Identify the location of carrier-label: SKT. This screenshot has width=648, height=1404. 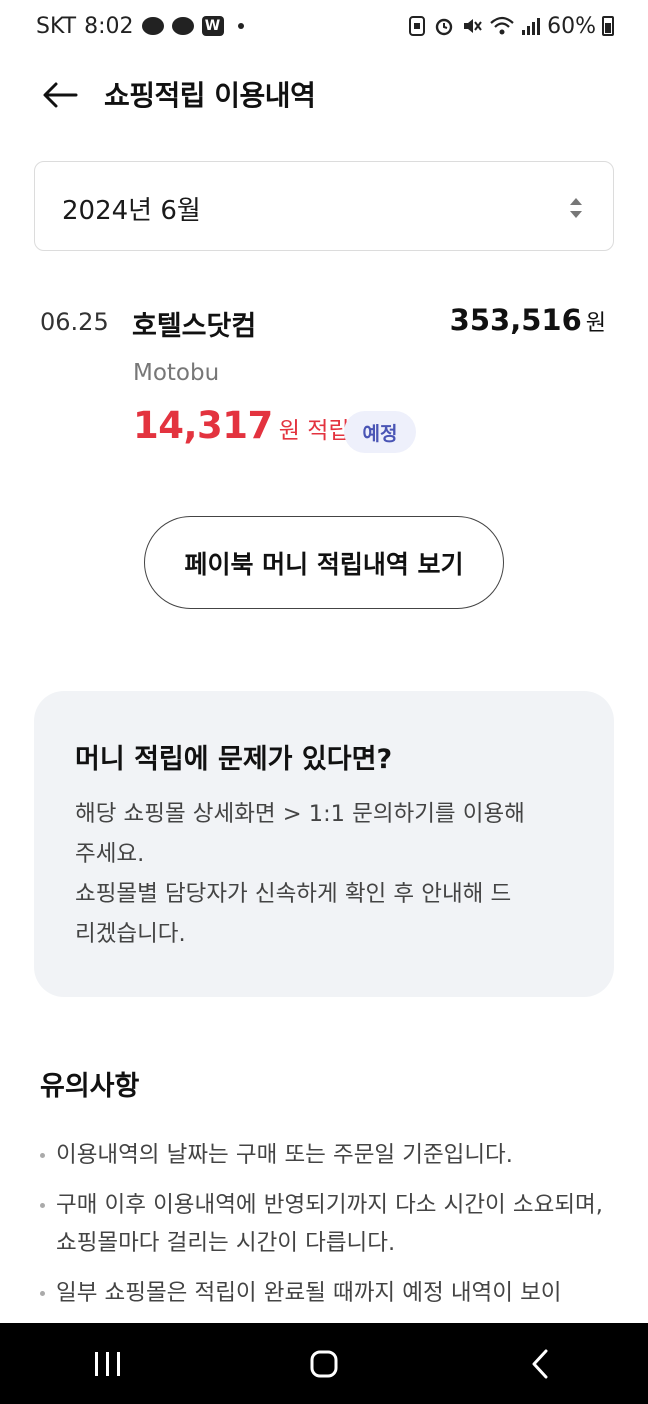
(56, 26).